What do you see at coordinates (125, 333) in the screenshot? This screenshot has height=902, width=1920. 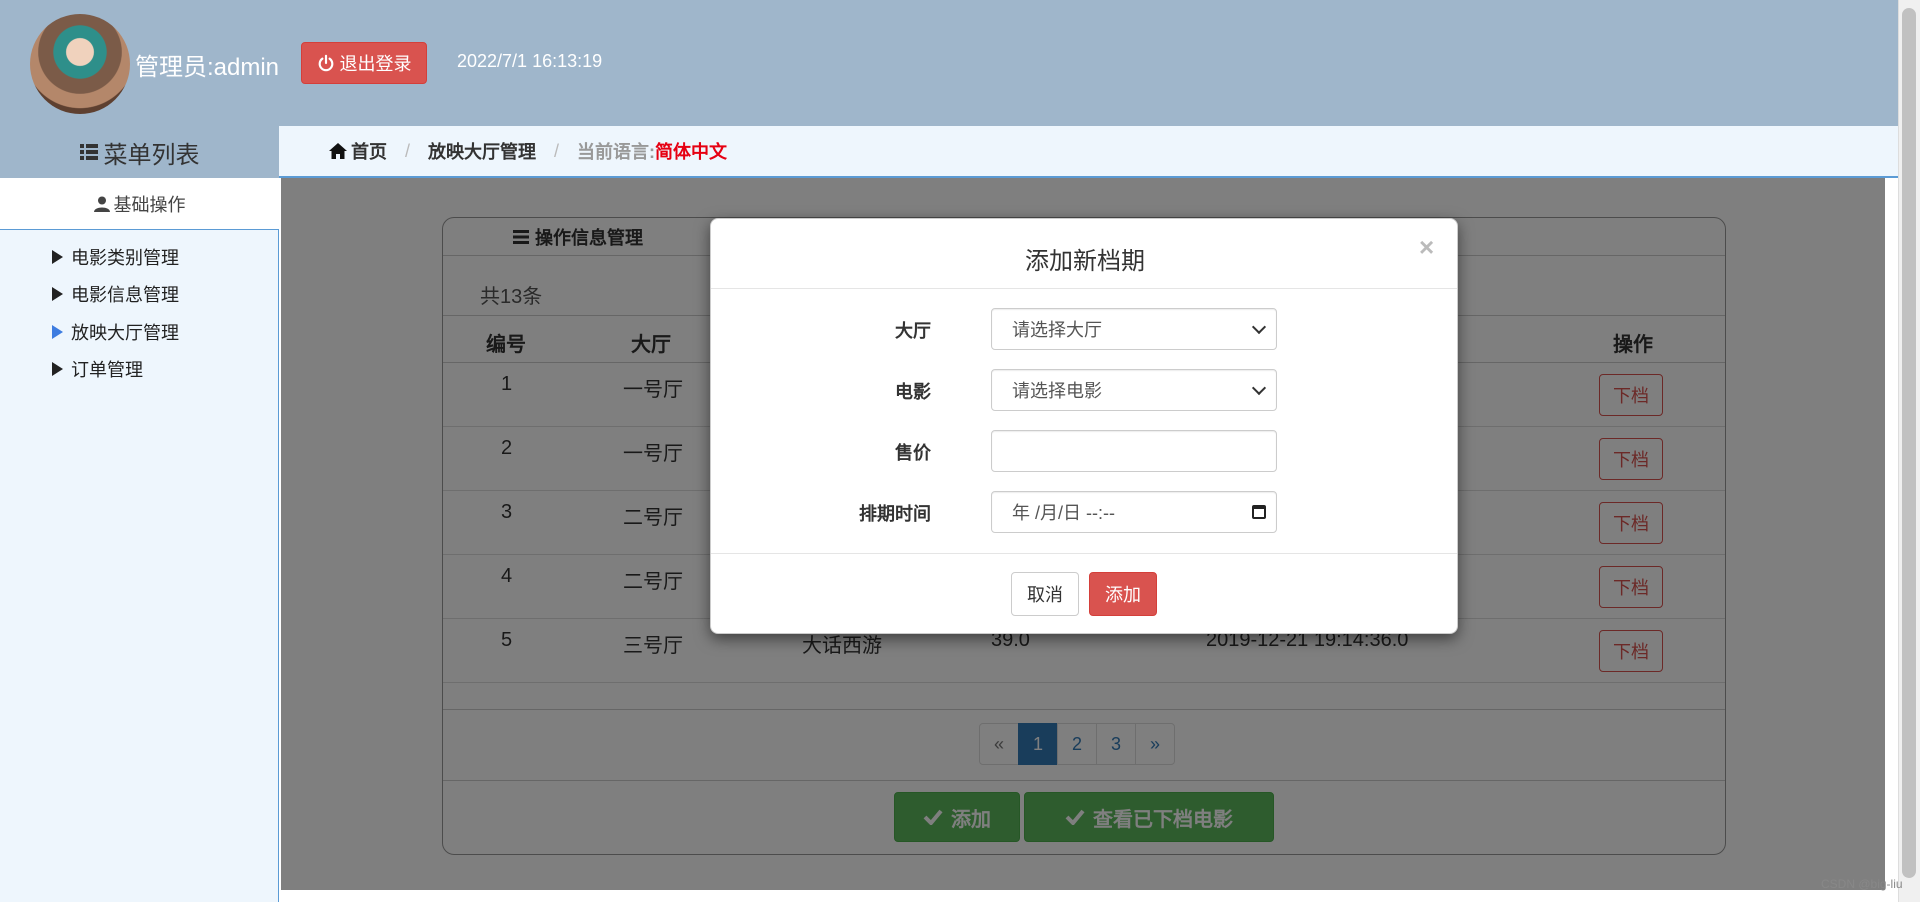 I see `sidebar-item-label: 放映大厅管理` at bounding box center [125, 333].